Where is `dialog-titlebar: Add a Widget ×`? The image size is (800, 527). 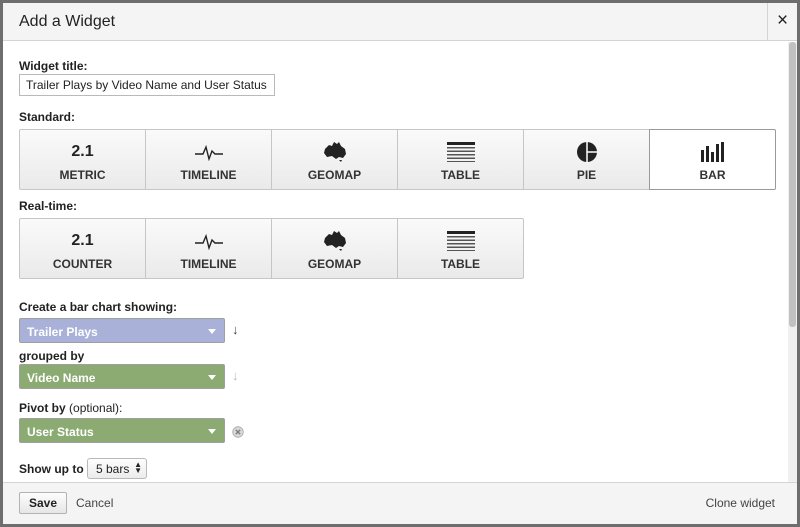 dialog-titlebar: Add a Widget × is located at coordinates (400, 22).